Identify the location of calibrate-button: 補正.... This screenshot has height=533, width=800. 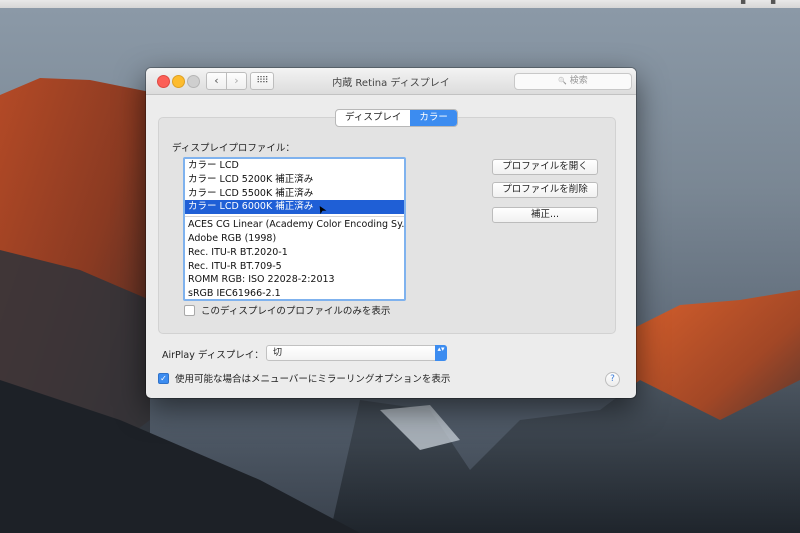
(545, 215).